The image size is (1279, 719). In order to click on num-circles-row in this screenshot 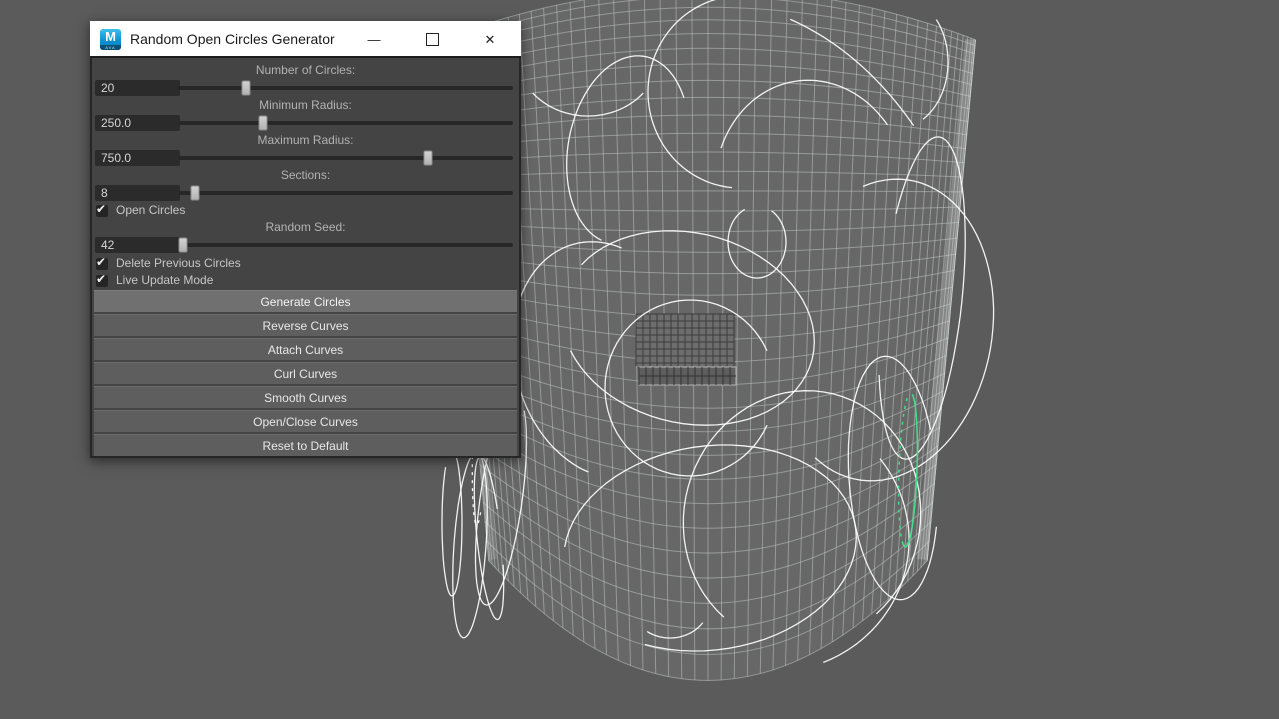, I will do `click(305, 88)`.